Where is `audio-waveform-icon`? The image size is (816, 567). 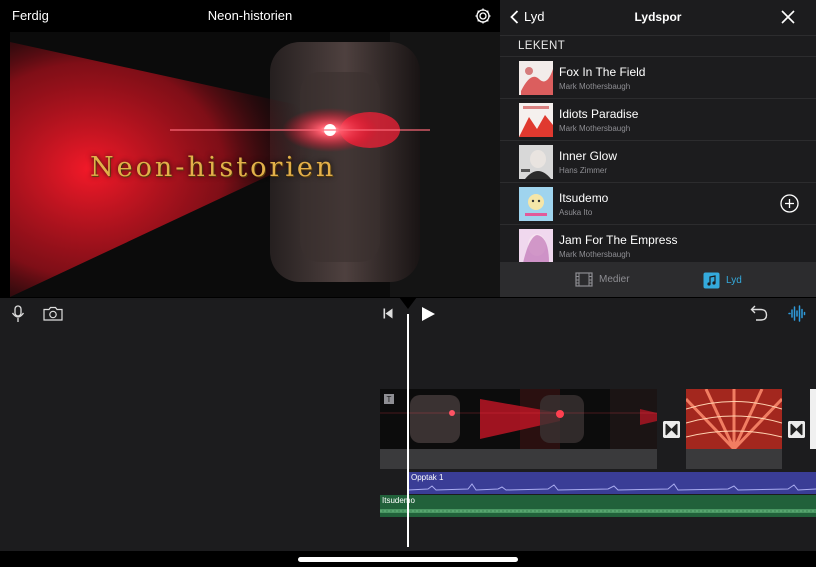 audio-waveform-icon is located at coordinates (797, 313).